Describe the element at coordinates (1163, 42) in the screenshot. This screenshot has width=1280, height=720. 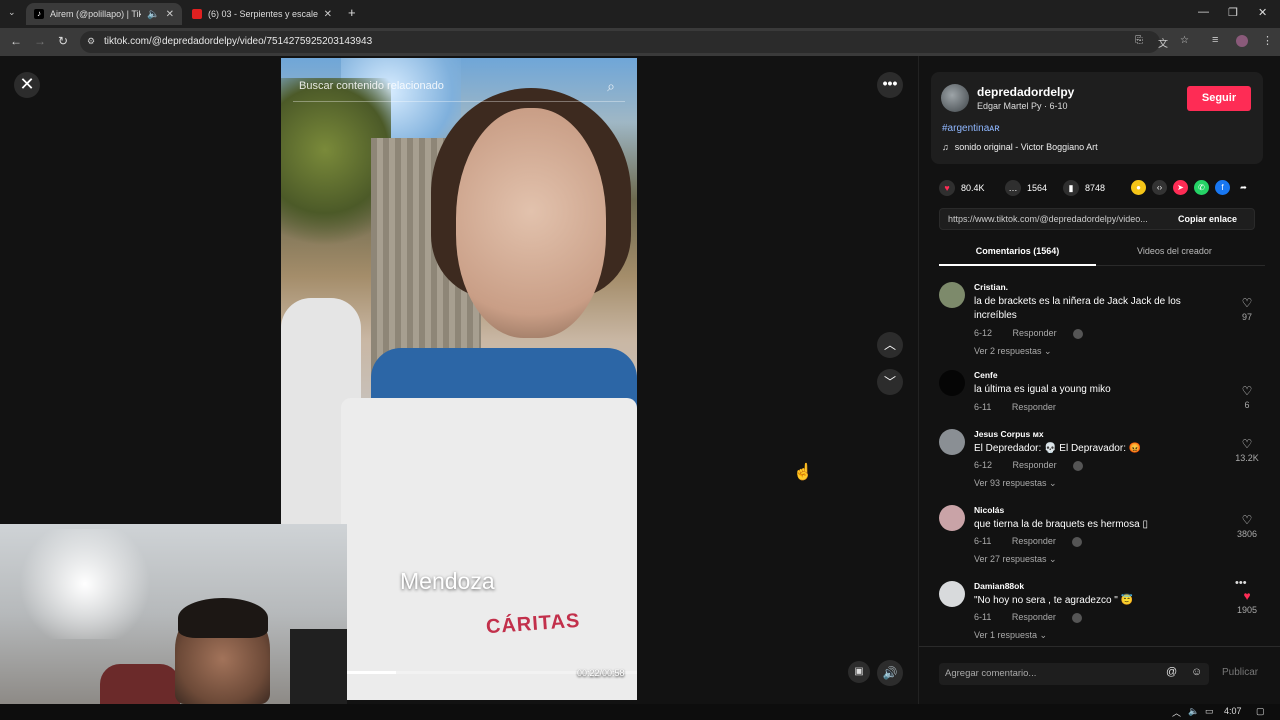
I see `translate-icon: 文` at that location.